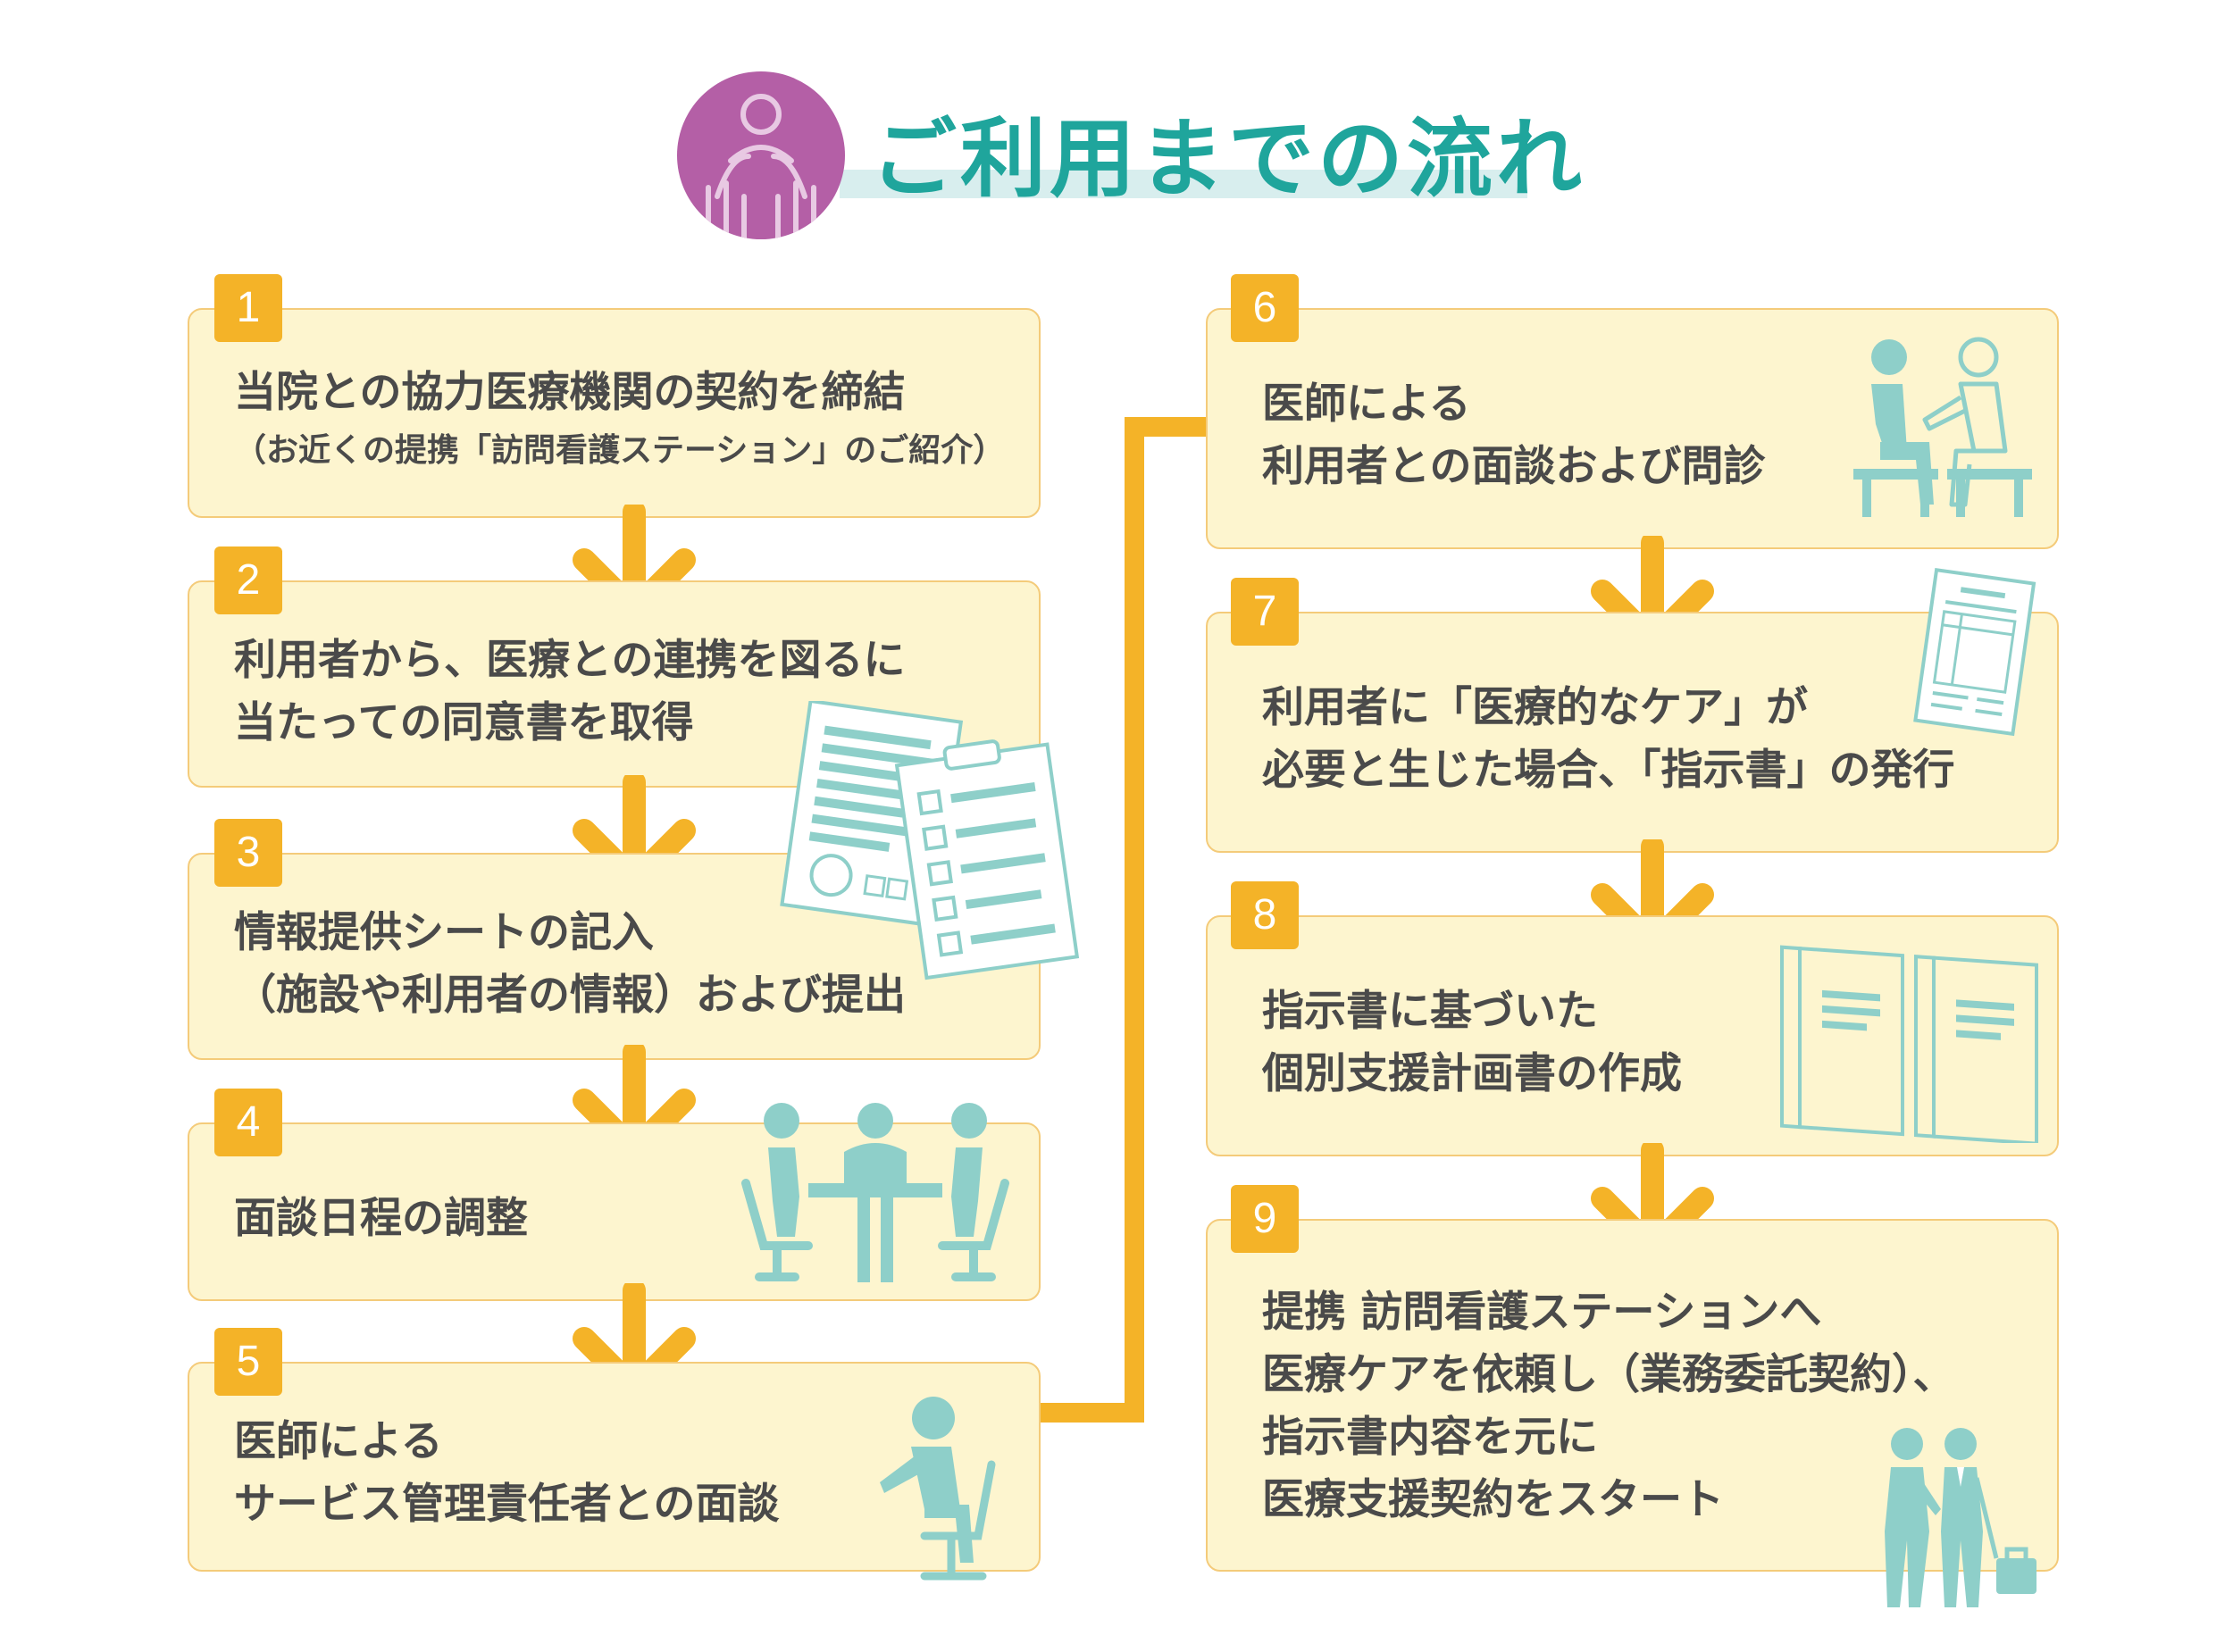  I want to click on page-title: ご利用までの流れ, so click(1228, 159).